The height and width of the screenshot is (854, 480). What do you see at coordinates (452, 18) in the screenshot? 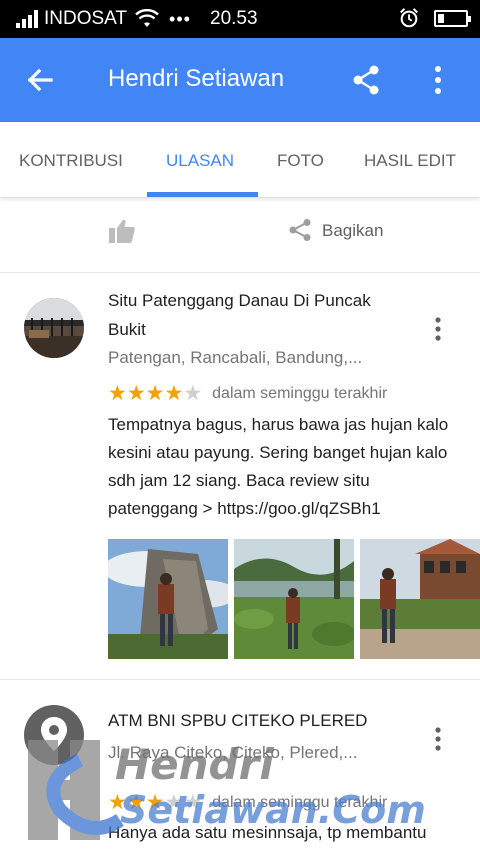
I see `battery-icon` at bounding box center [452, 18].